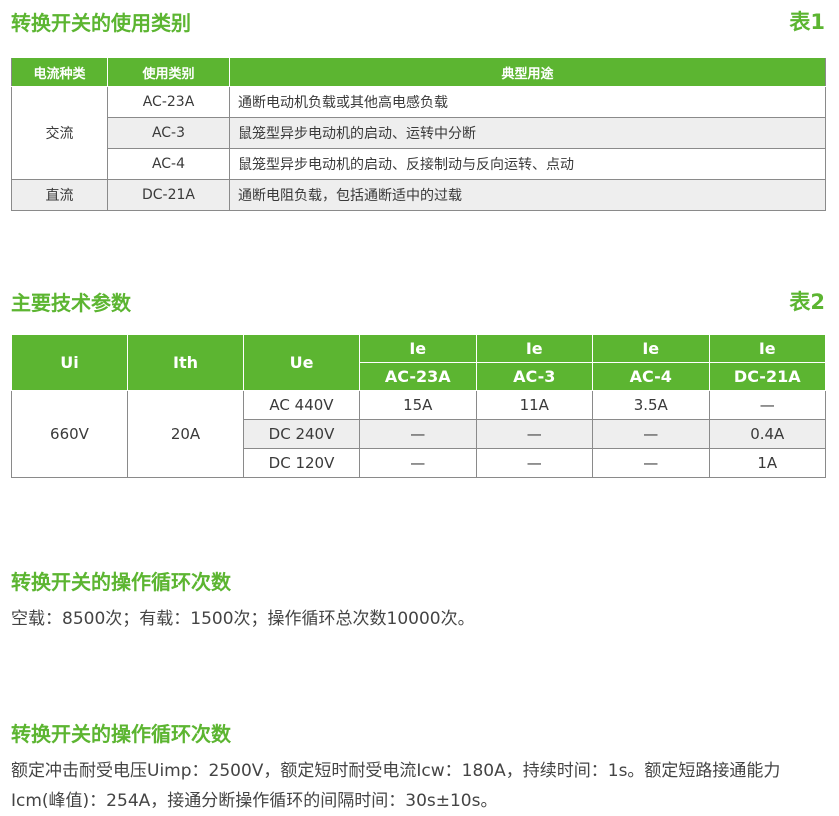 This screenshot has width=839, height=816. What do you see at coordinates (69, 362) in the screenshot?
I see `header-ui: Ui` at bounding box center [69, 362].